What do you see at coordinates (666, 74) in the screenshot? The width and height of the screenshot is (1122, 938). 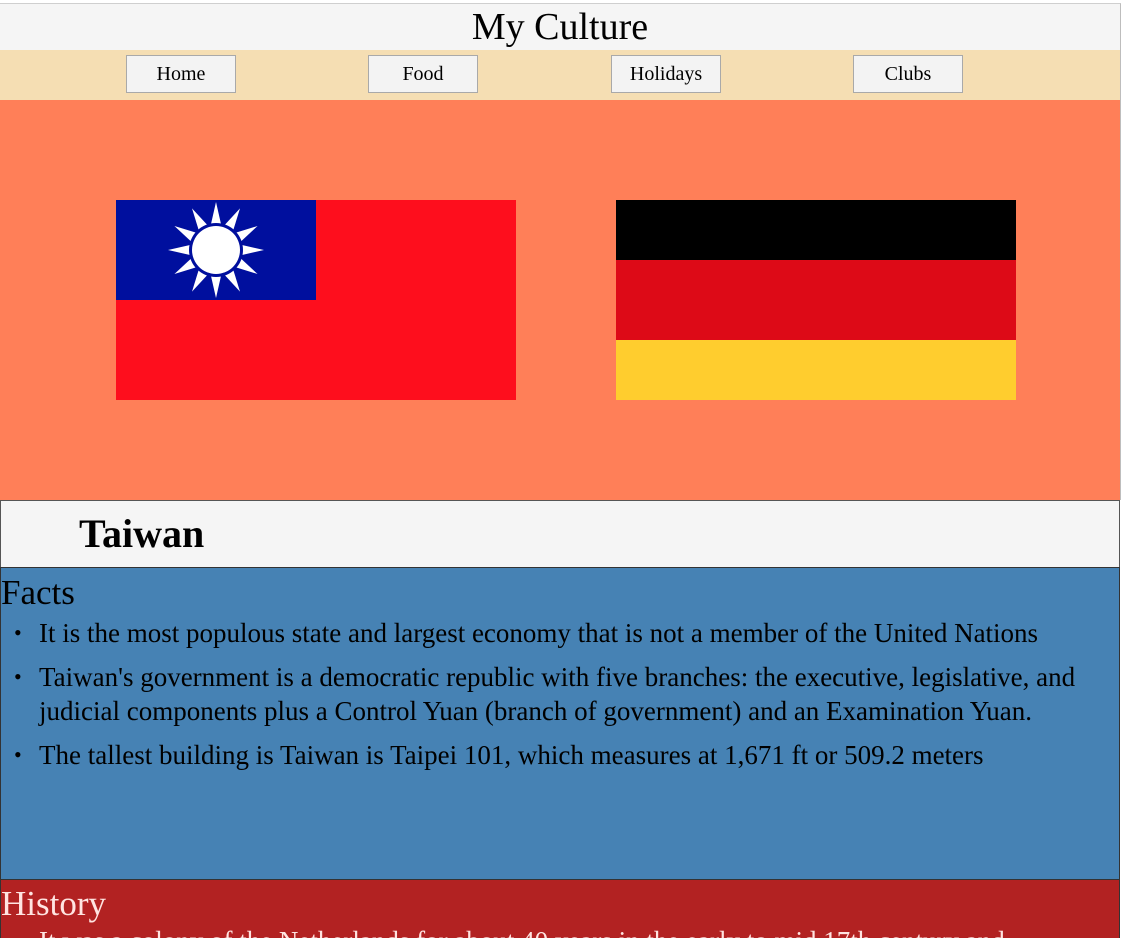 I see `nav-holidays-button: Holidays` at bounding box center [666, 74].